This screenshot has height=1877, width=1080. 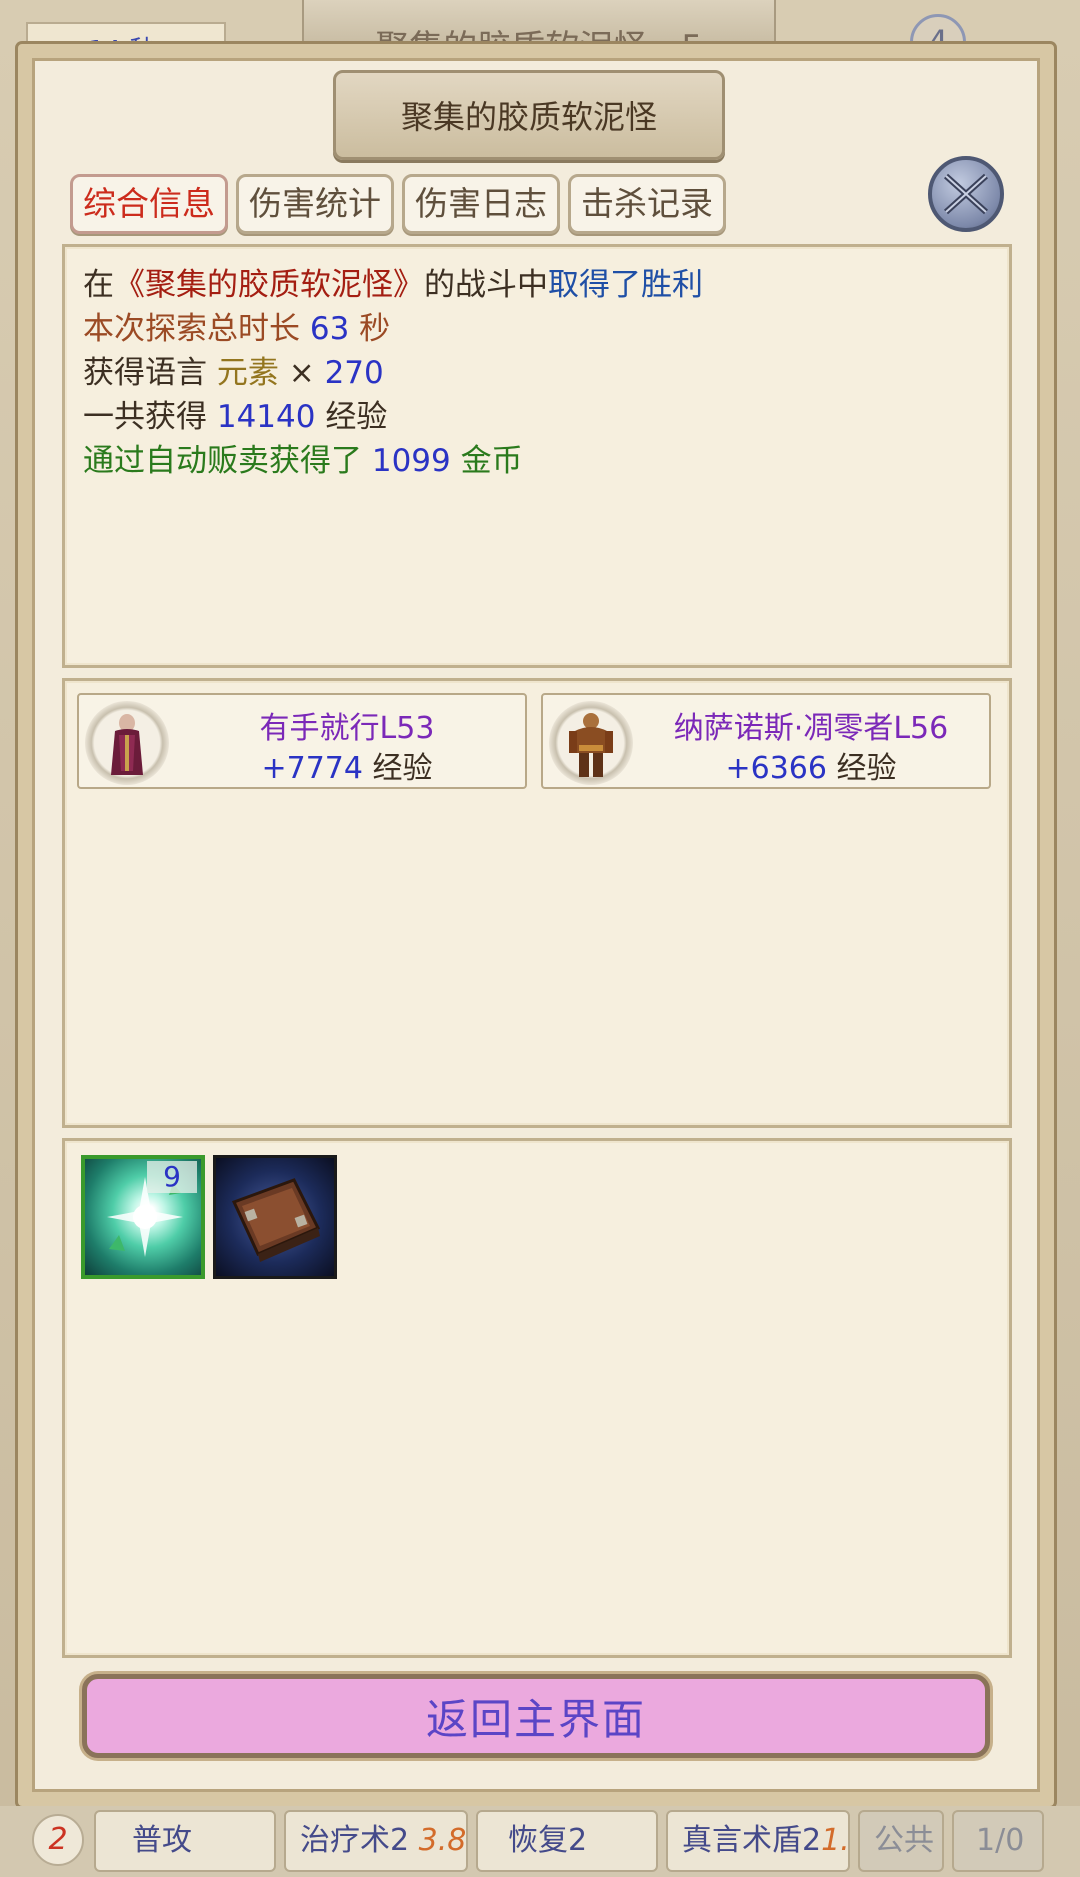 I want to click on warrior-portrait-icon, so click(x=591, y=745).